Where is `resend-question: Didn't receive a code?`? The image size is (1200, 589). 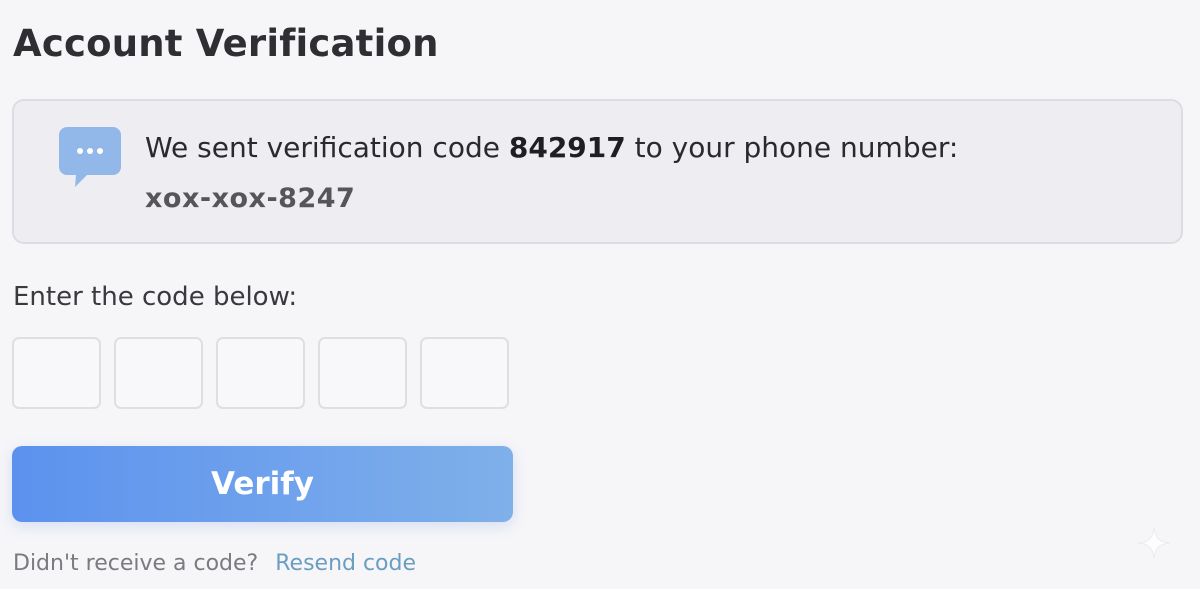
resend-question: Didn't receive a code? is located at coordinates (136, 563).